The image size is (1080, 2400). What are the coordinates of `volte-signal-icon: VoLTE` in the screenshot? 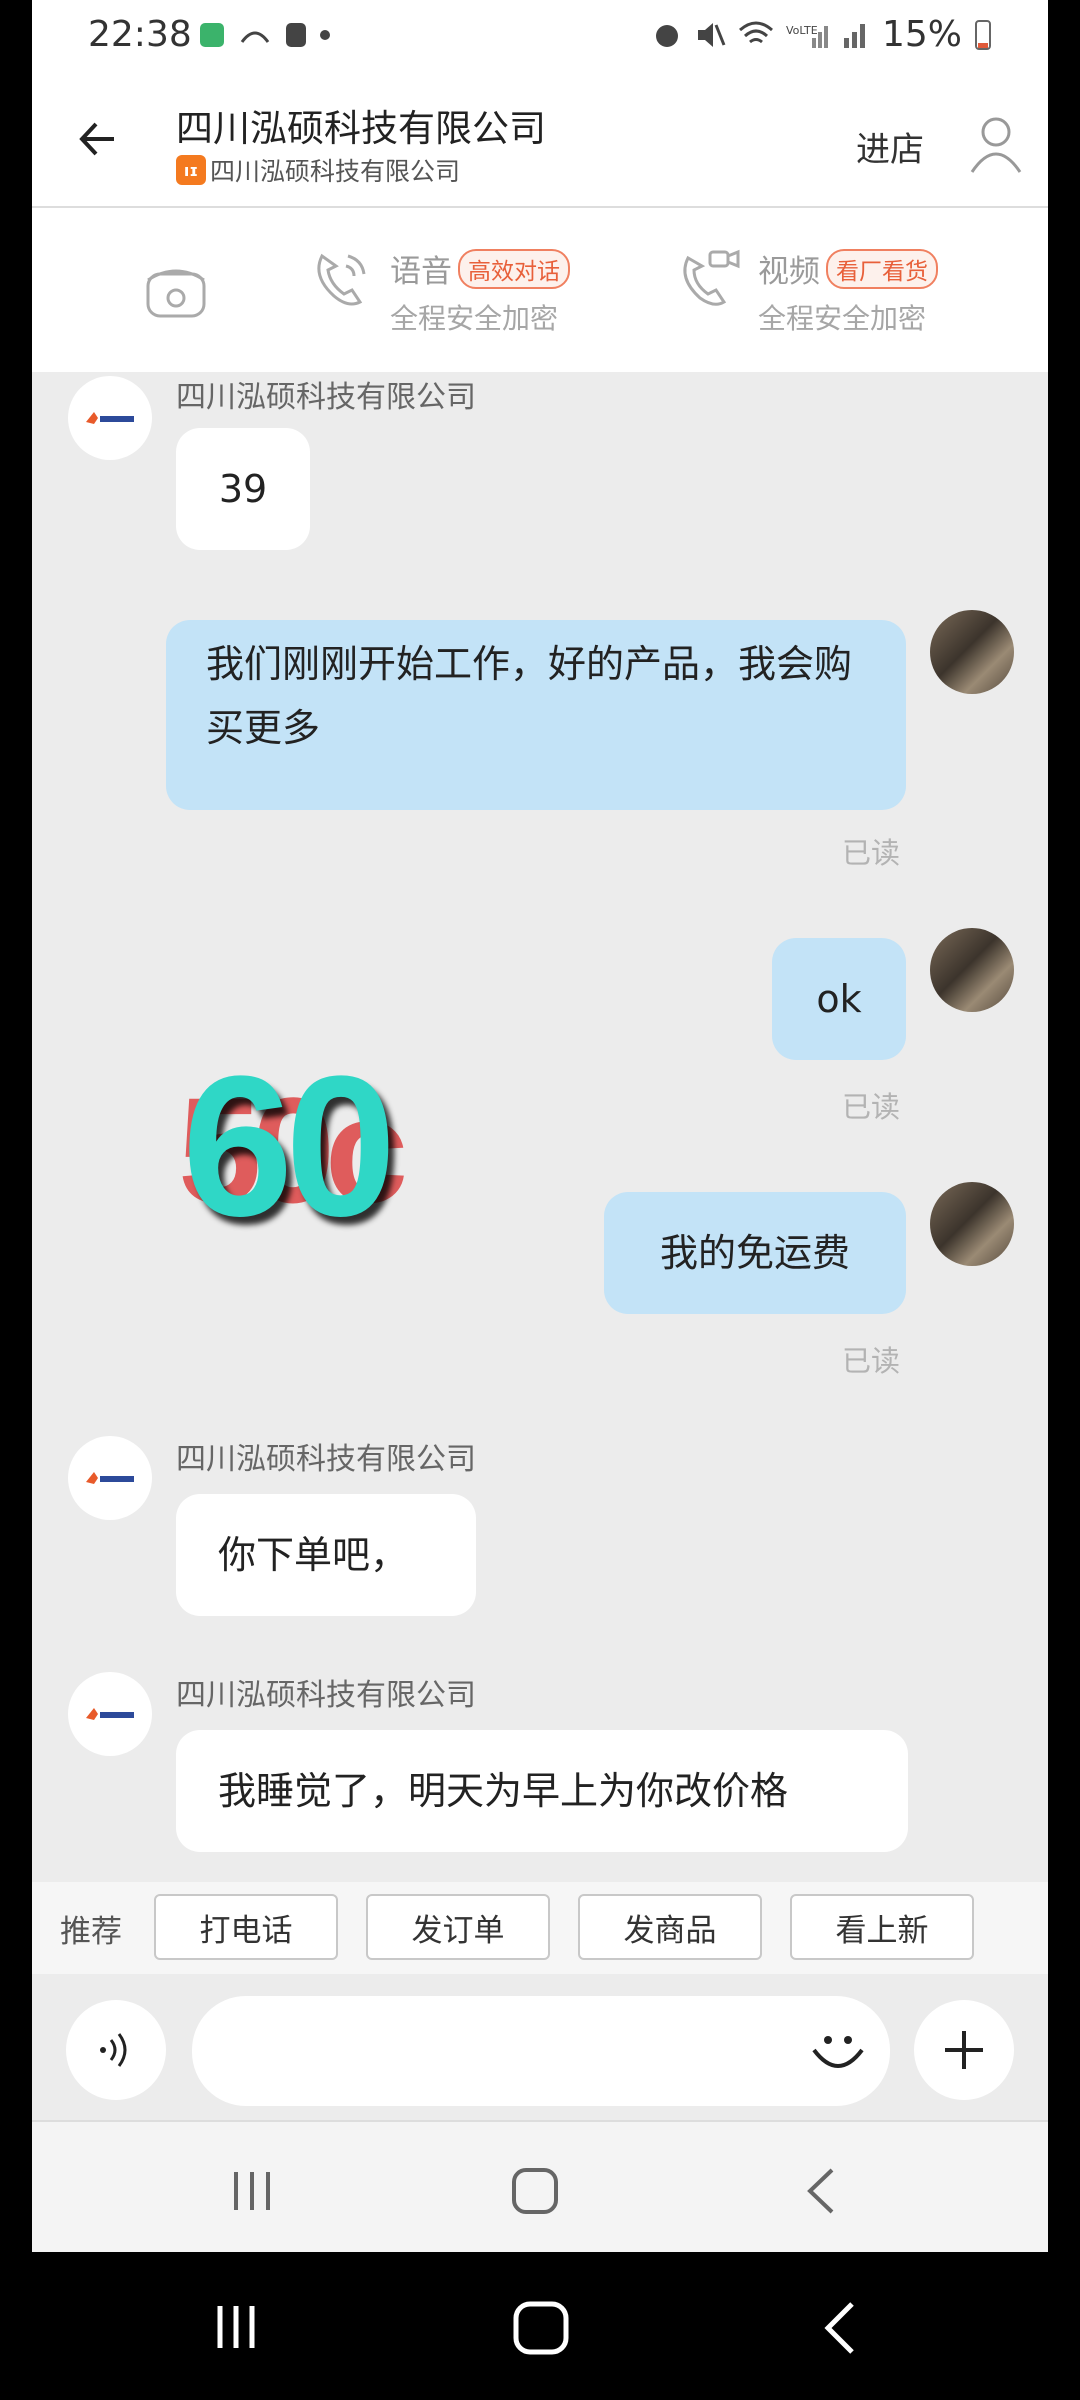 It's located at (807, 36).